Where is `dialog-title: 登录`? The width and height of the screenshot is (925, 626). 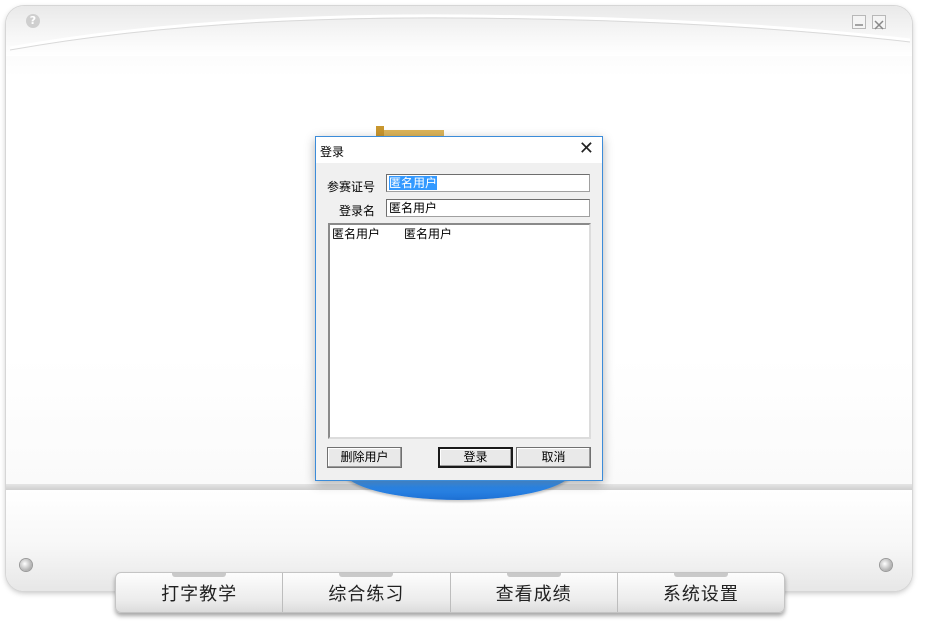 dialog-title: 登录 is located at coordinates (332, 152).